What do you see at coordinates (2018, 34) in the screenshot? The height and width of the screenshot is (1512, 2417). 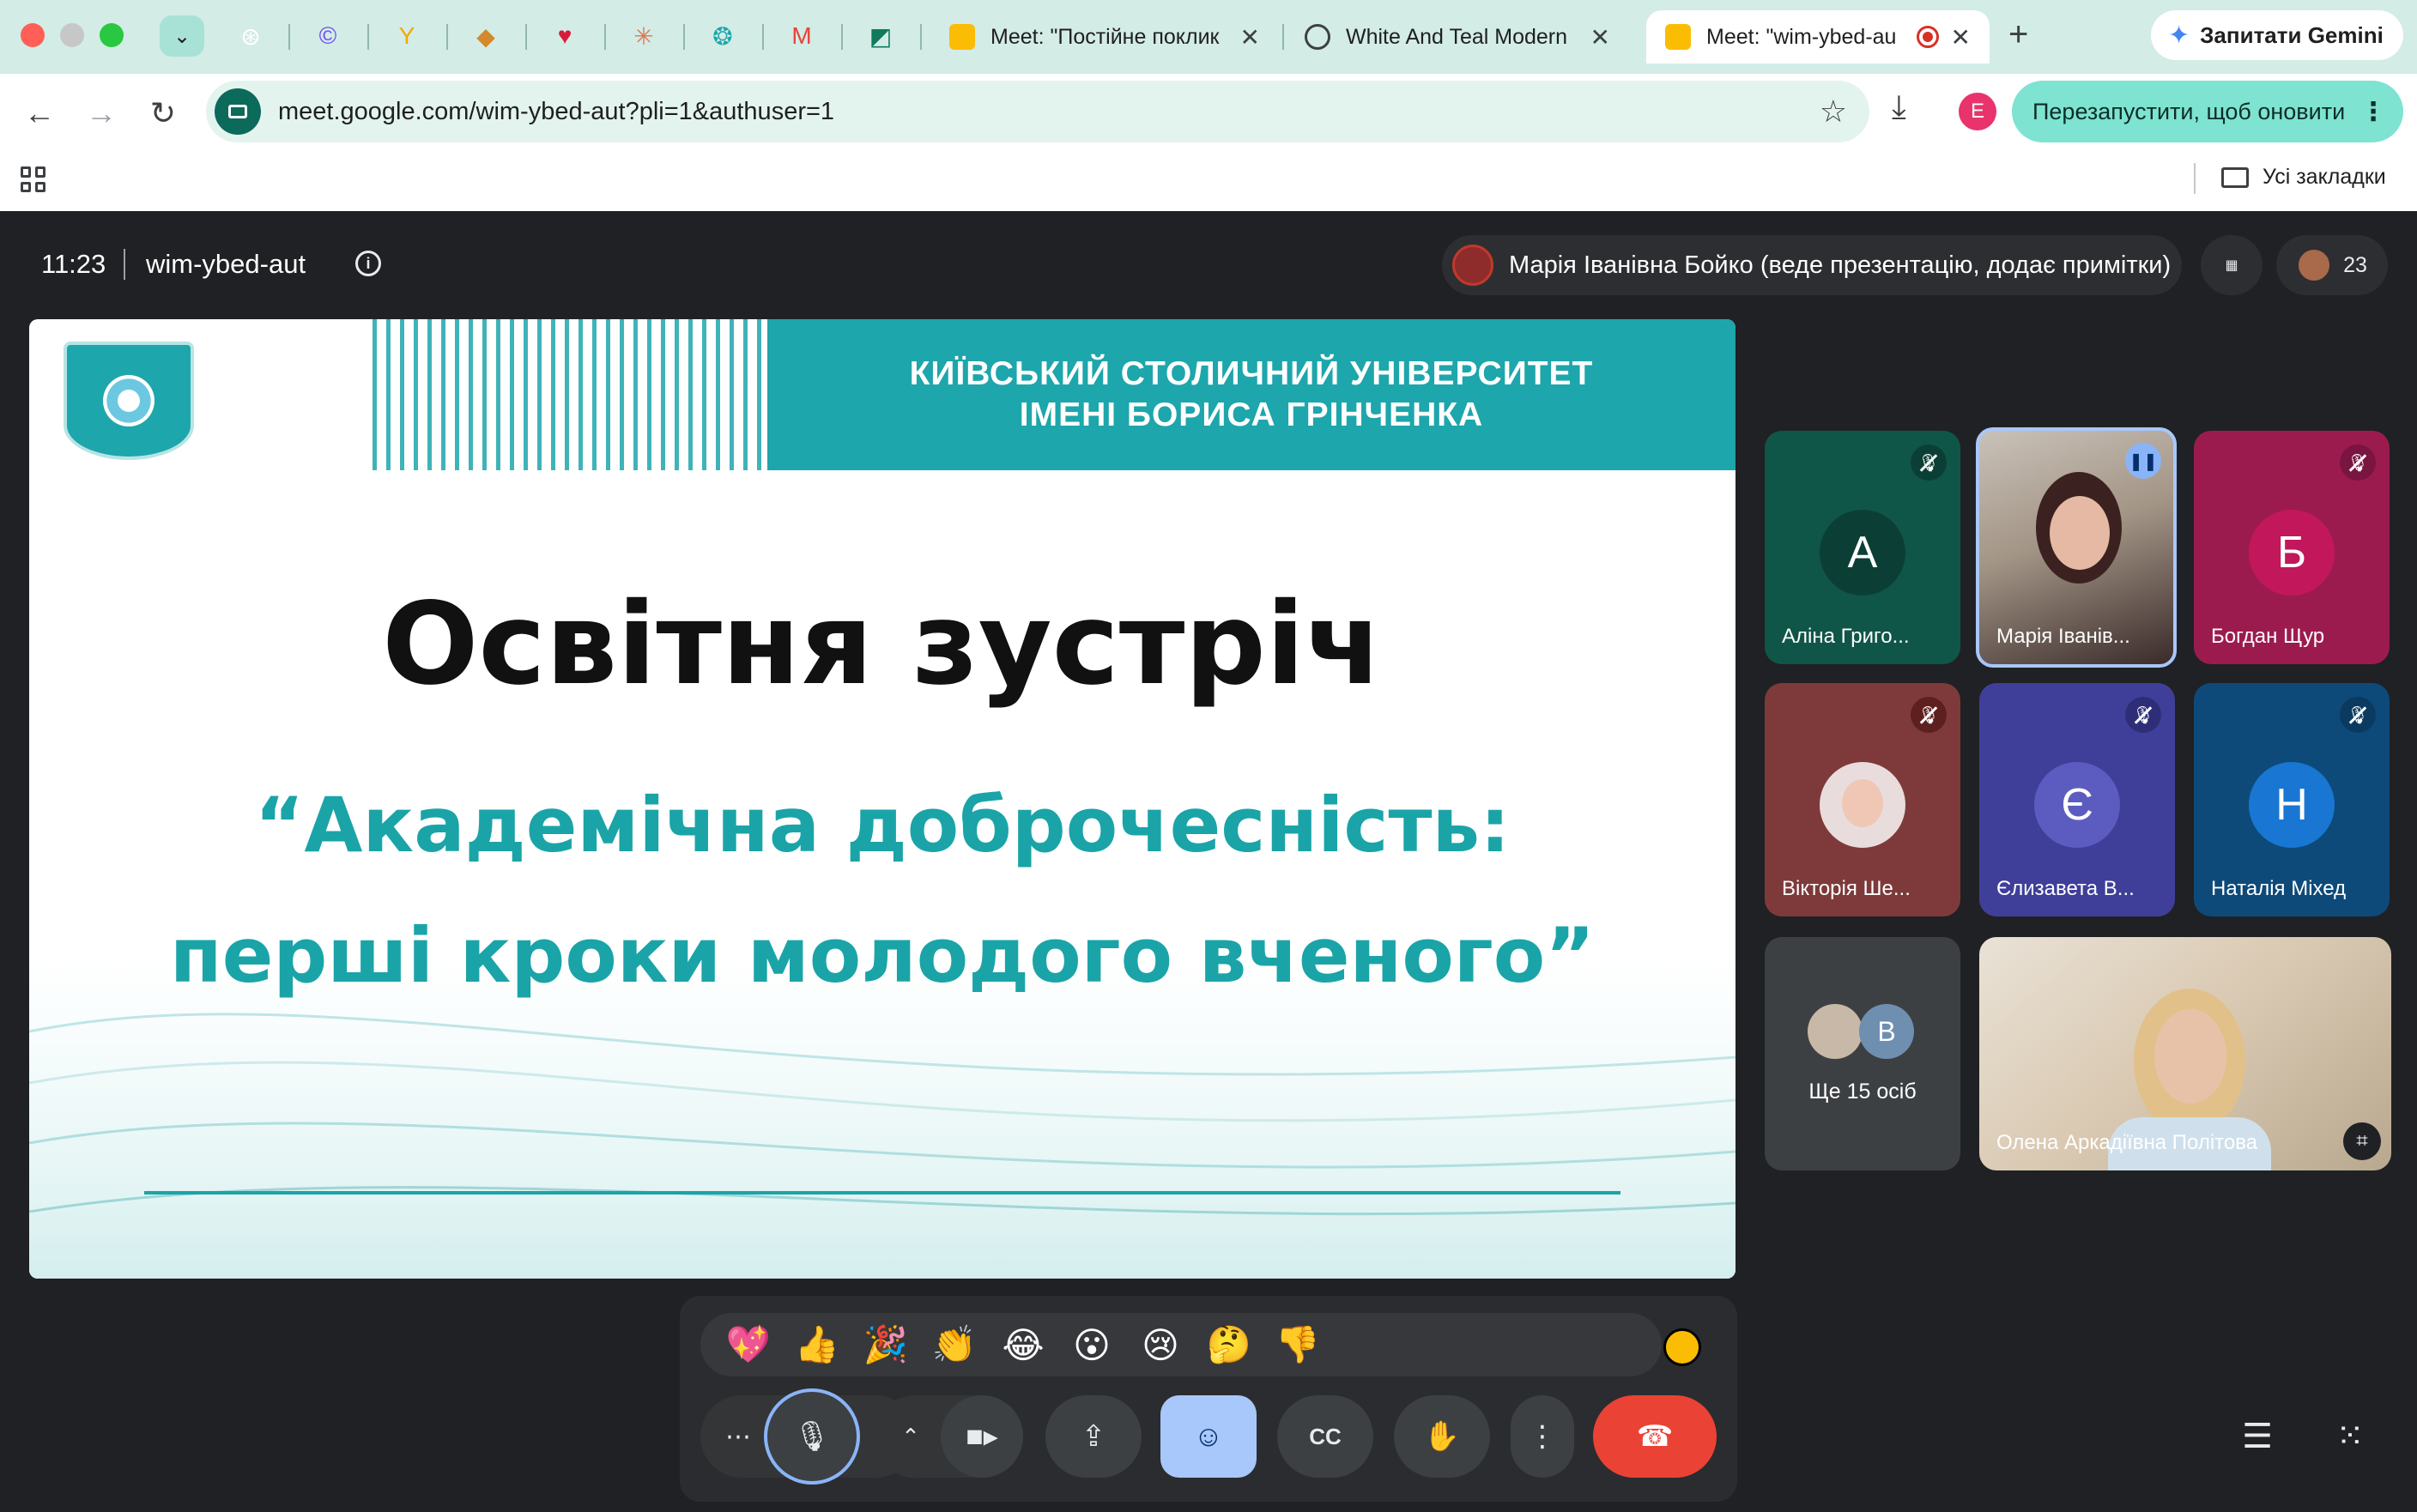 I see `new-tab-button: +` at bounding box center [2018, 34].